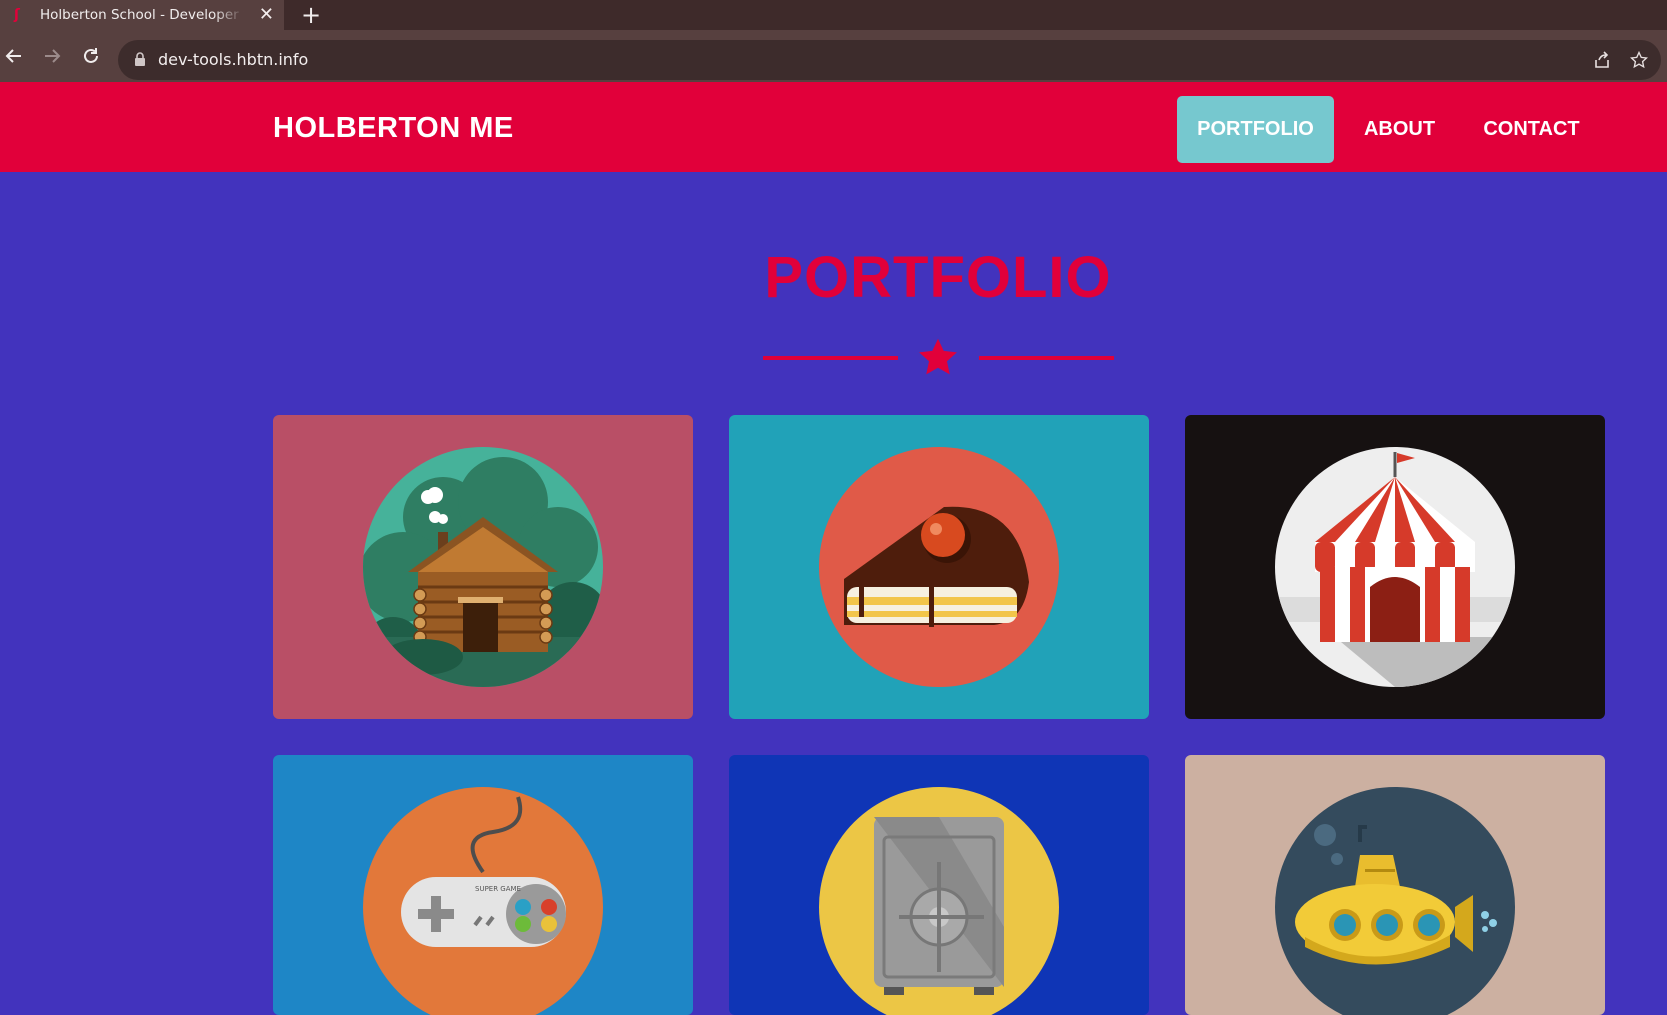 This screenshot has height=1015, width=1667. I want to click on browser-tab-strip: ʃ Holberton School - Developer tools ✕ +, so click(833, 15).